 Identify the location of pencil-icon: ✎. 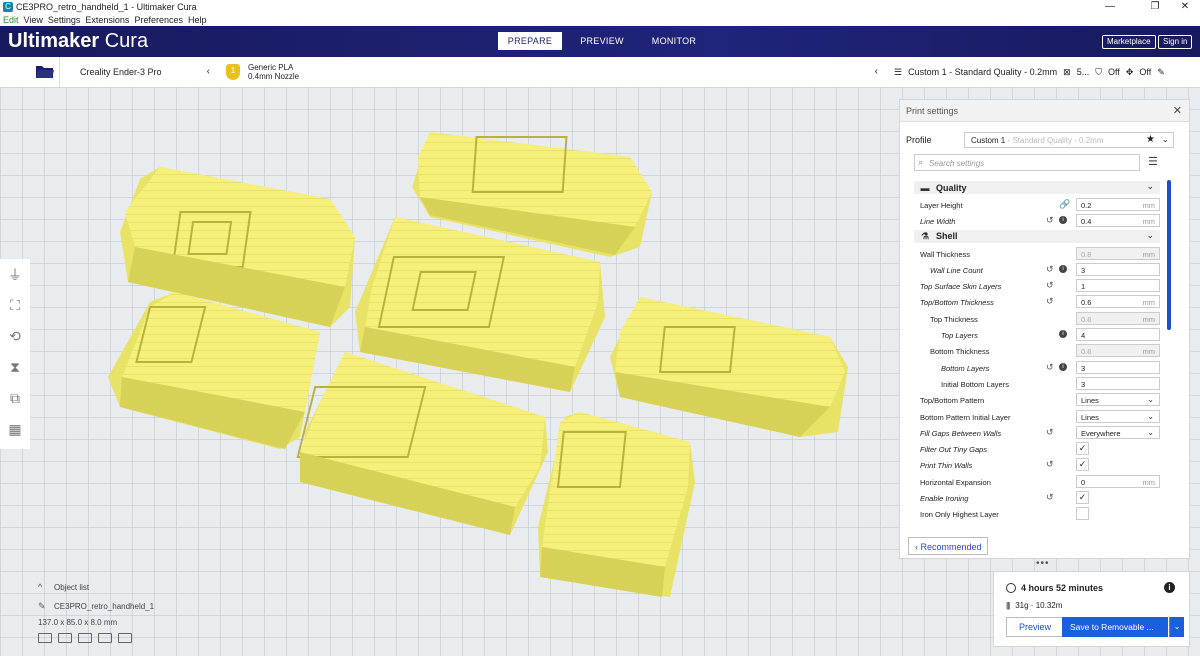
(42, 606).